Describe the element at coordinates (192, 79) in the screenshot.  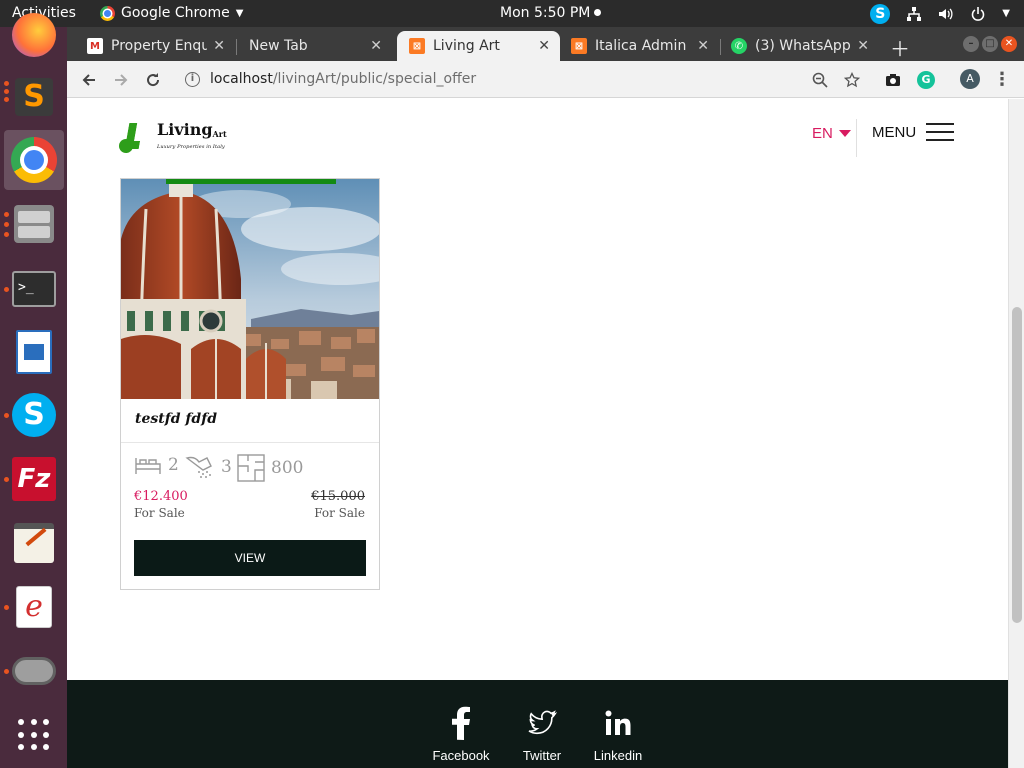
I see `info-icon: i` at that location.